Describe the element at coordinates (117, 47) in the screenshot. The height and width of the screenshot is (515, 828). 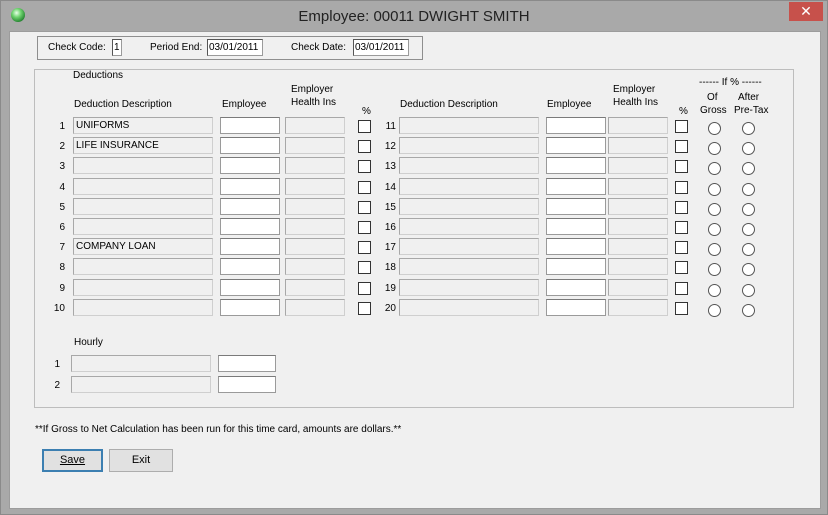
I see `check-code-field: 1` at that location.